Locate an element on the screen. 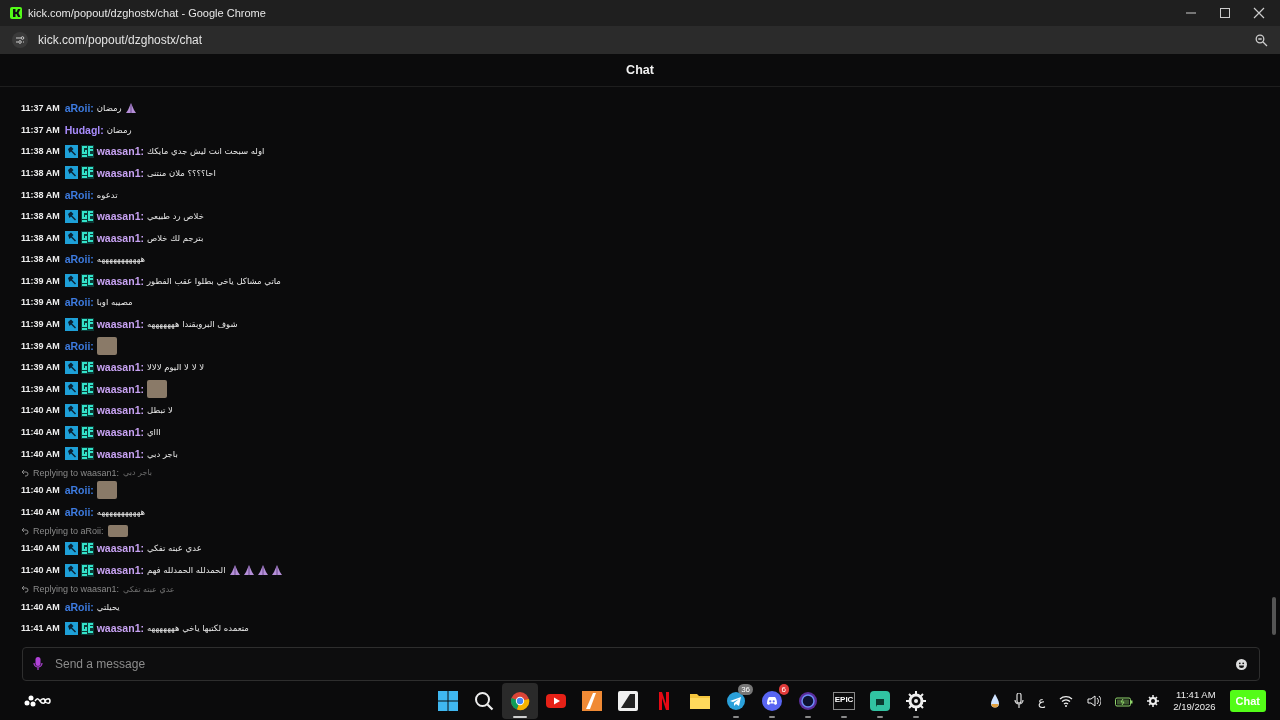 Image resolution: width=1280 pixels, height=720 pixels. message-time: 11:41 AM is located at coordinates (40, 628).